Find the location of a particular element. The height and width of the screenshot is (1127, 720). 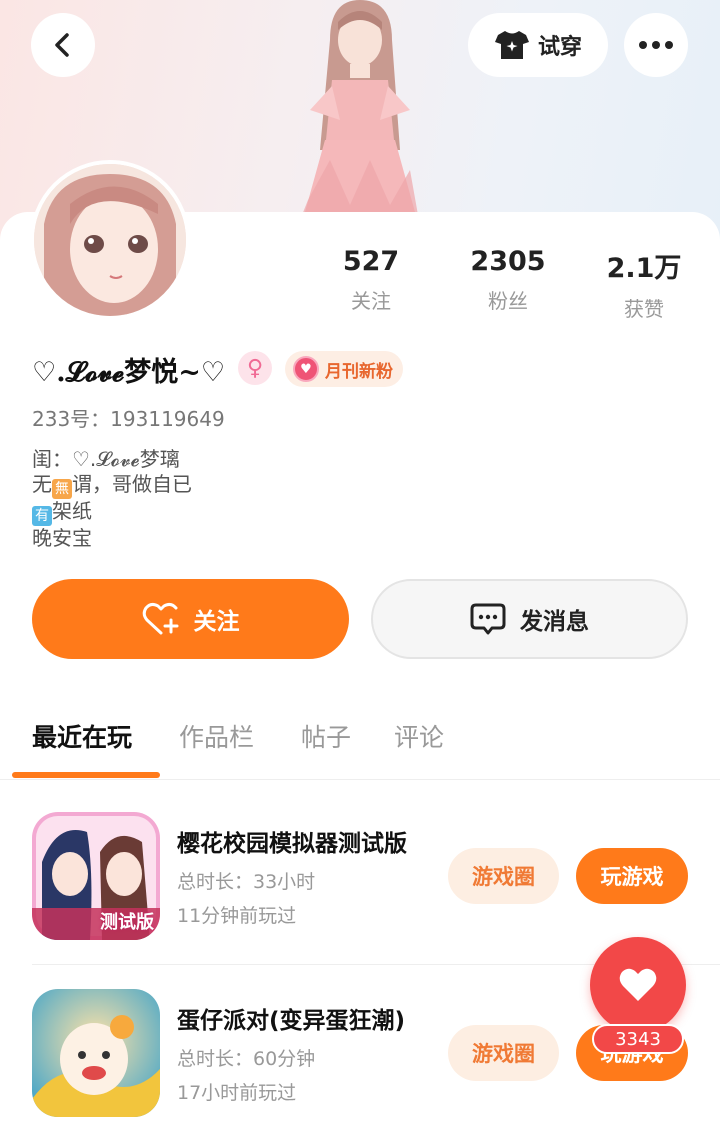

avatar-illustration is located at coordinates (110, 240).